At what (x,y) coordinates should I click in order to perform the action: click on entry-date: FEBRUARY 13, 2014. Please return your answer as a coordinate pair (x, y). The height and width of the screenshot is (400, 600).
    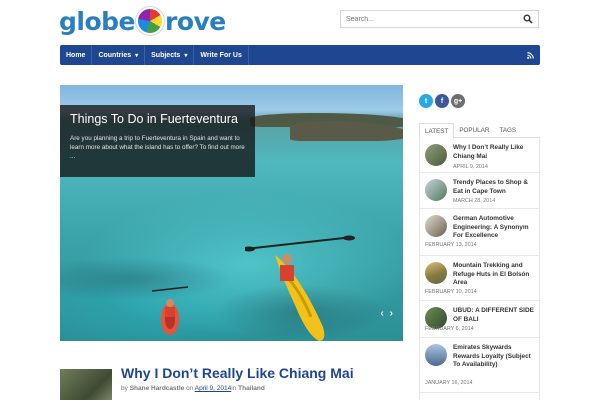
    Looking at the image, I should click on (451, 245).